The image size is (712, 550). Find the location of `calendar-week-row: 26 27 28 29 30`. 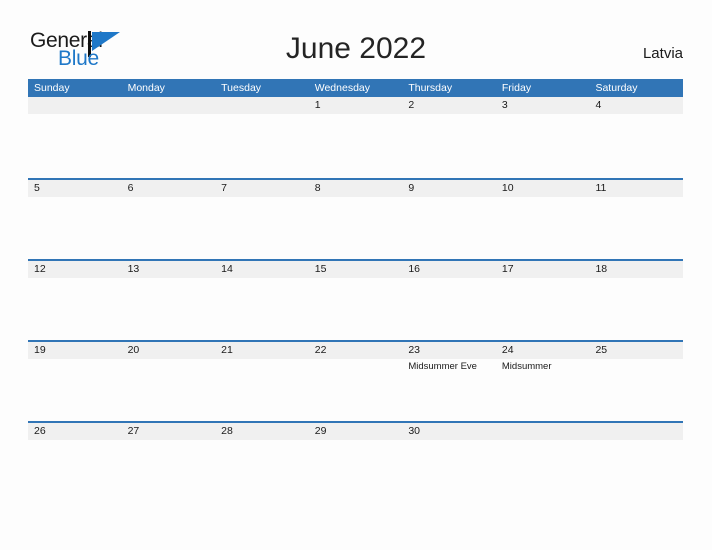

calendar-week-row: 26 27 28 29 30 is located at coordinates (356, 461).